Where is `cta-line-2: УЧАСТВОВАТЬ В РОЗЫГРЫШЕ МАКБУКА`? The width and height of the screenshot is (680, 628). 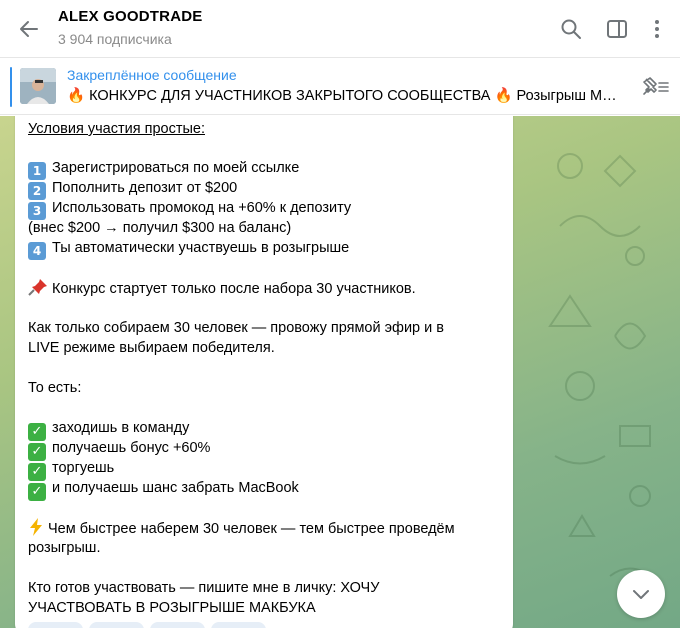 cta-line-2: УЧАСТВОВАТЬ В РОЗЫГРЫШЕ МАКБУКА is located at coordinates (172, 608).